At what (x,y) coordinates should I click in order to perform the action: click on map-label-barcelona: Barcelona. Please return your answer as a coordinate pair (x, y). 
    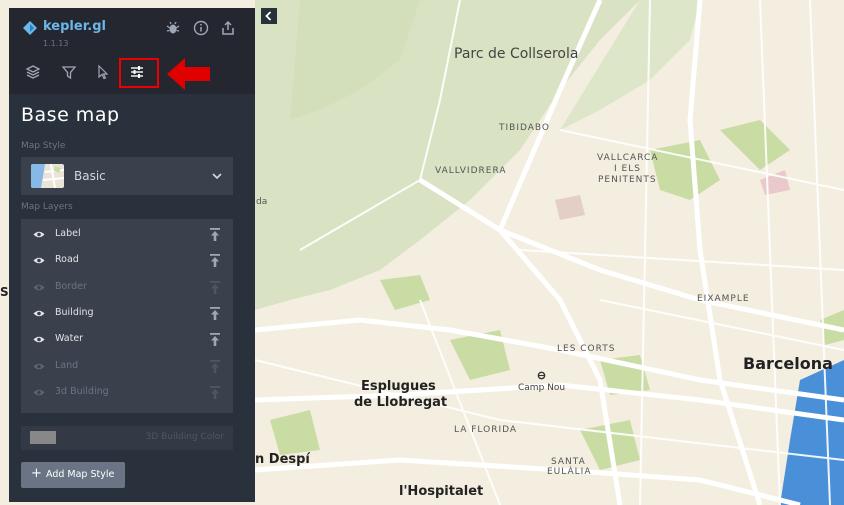
    Looking at the image, I should click on (788, 363).